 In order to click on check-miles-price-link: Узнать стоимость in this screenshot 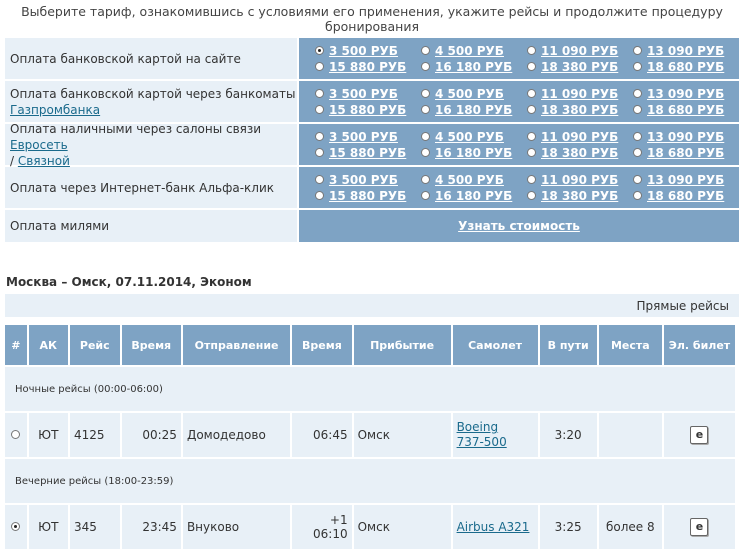, I will do `click(519, 226)`.